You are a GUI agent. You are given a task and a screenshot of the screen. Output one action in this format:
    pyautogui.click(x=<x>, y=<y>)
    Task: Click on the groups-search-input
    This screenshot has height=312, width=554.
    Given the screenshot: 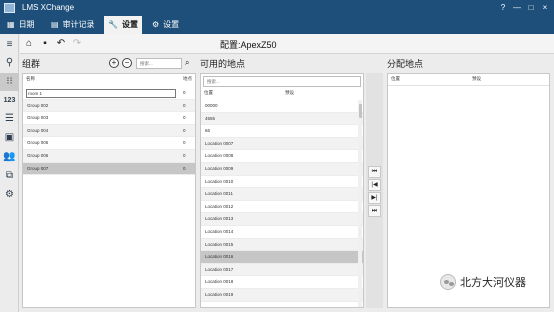 What is the action you would take?
    pyautogui.click(x=160, y=63)
    